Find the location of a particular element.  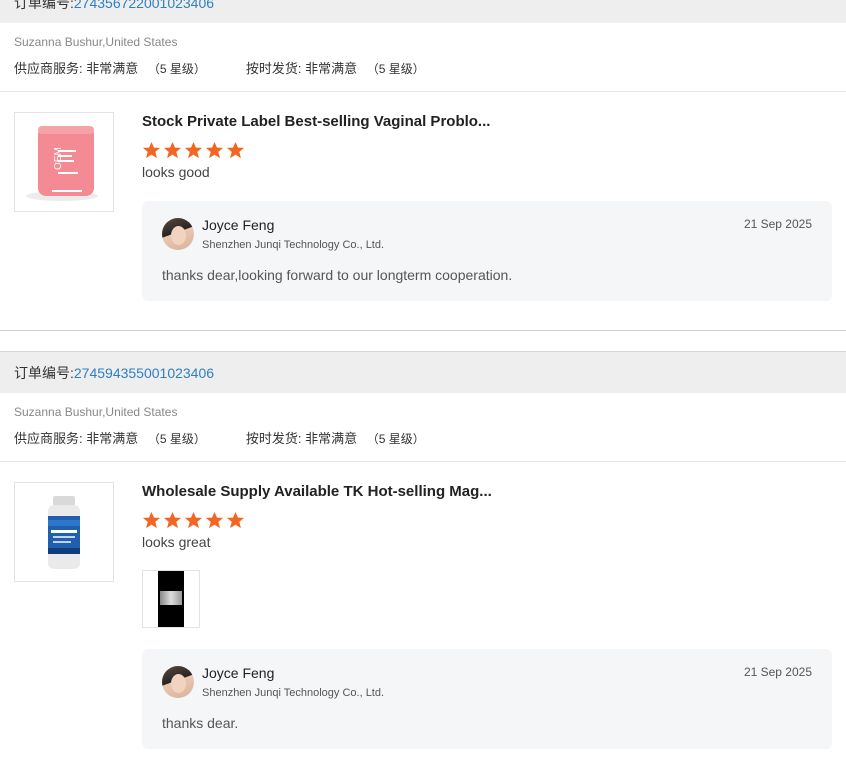

review-comment: looks good is located at coordinates (176, 172).